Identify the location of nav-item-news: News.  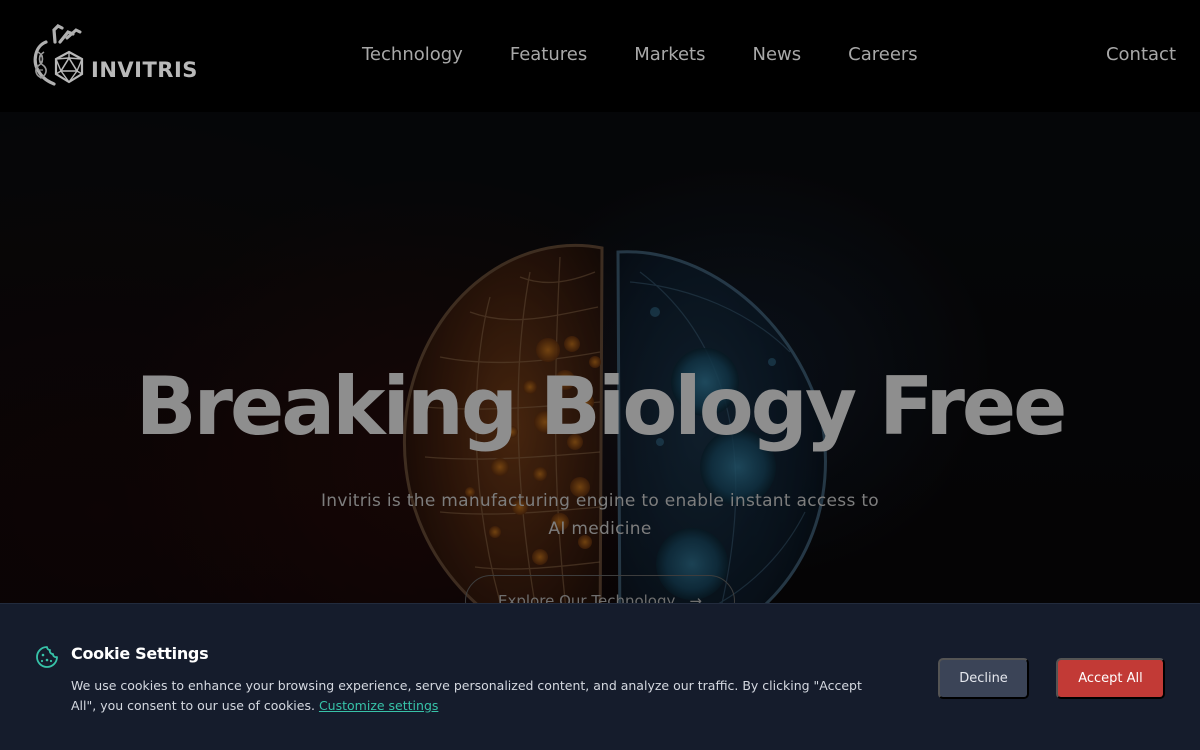
(777, 54).